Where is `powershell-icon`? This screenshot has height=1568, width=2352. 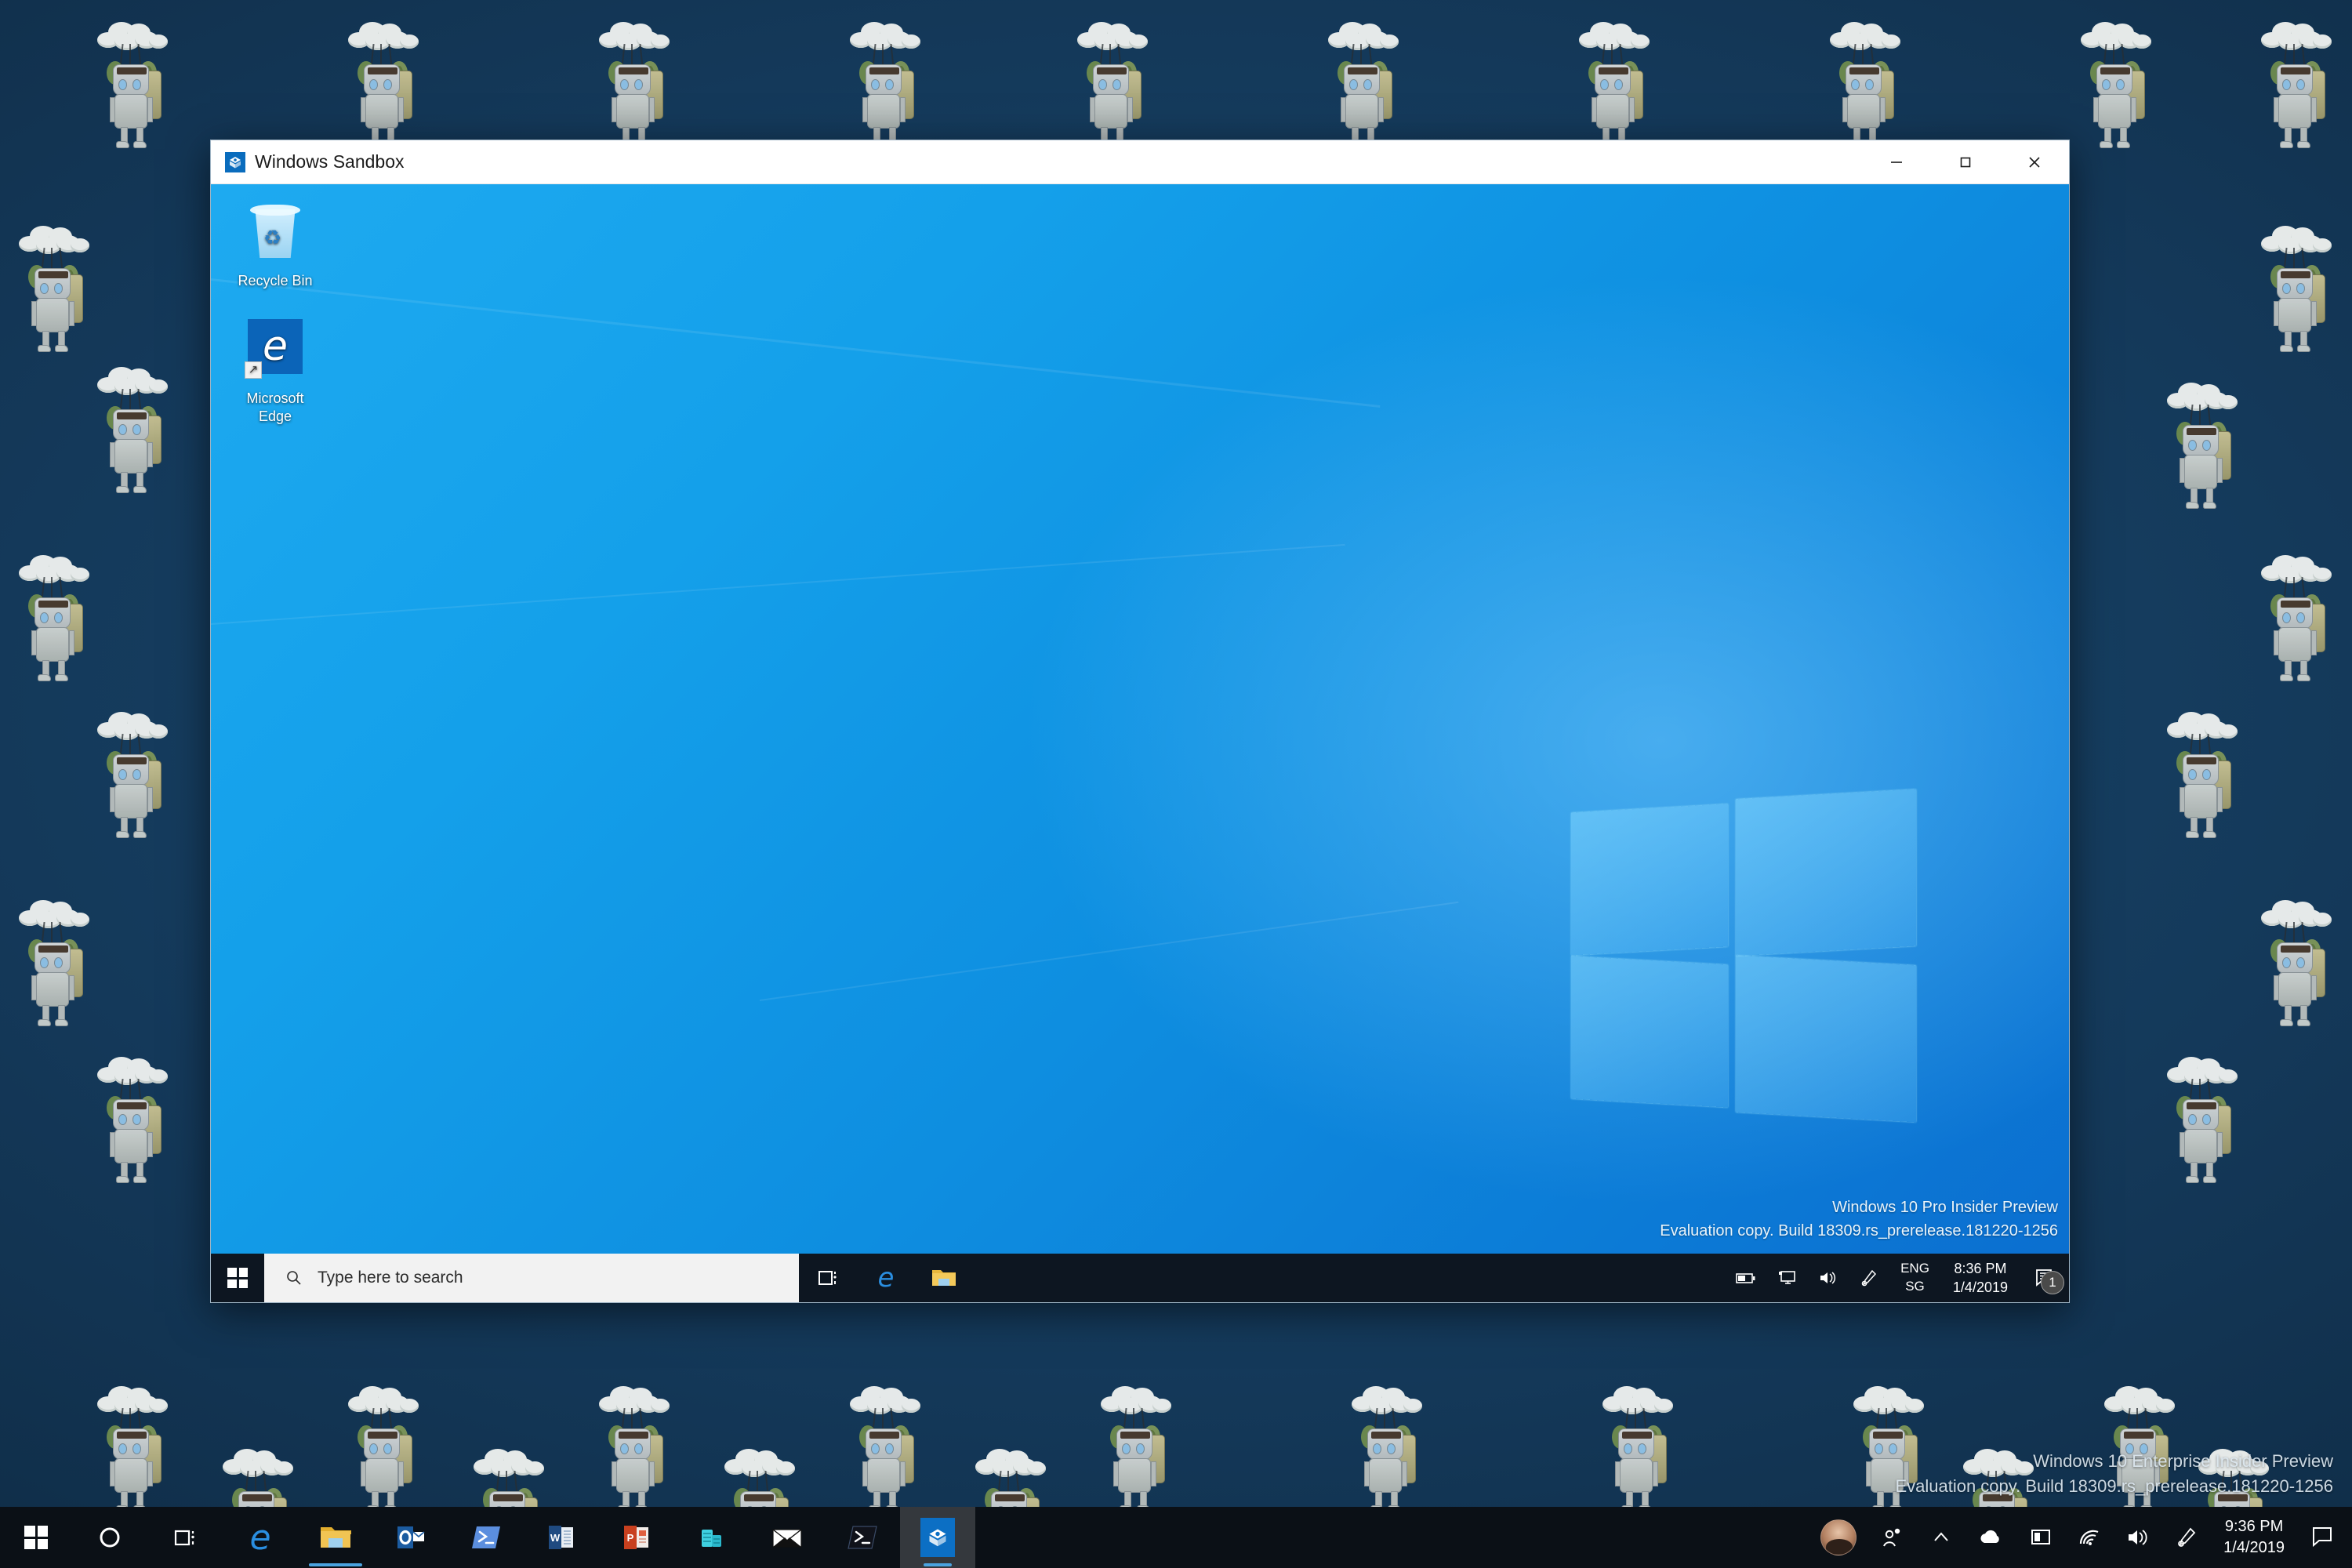
powershell-icon is located at coordinates (862, 1537).